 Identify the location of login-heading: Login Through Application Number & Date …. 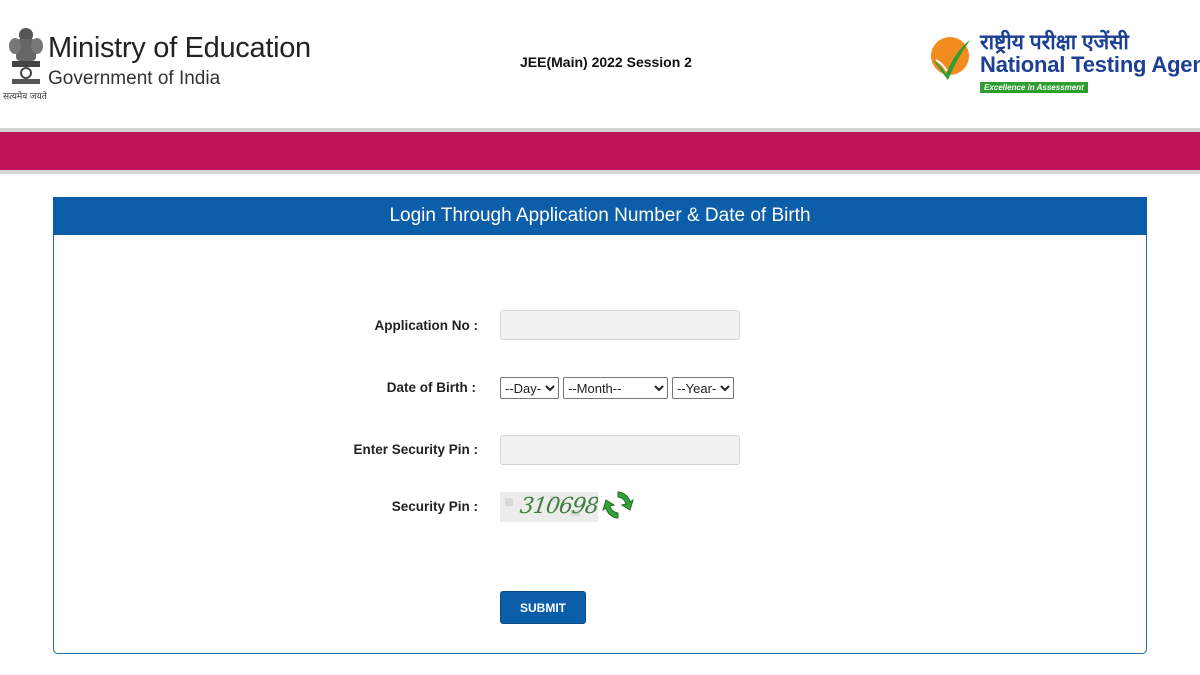
(600, 216).